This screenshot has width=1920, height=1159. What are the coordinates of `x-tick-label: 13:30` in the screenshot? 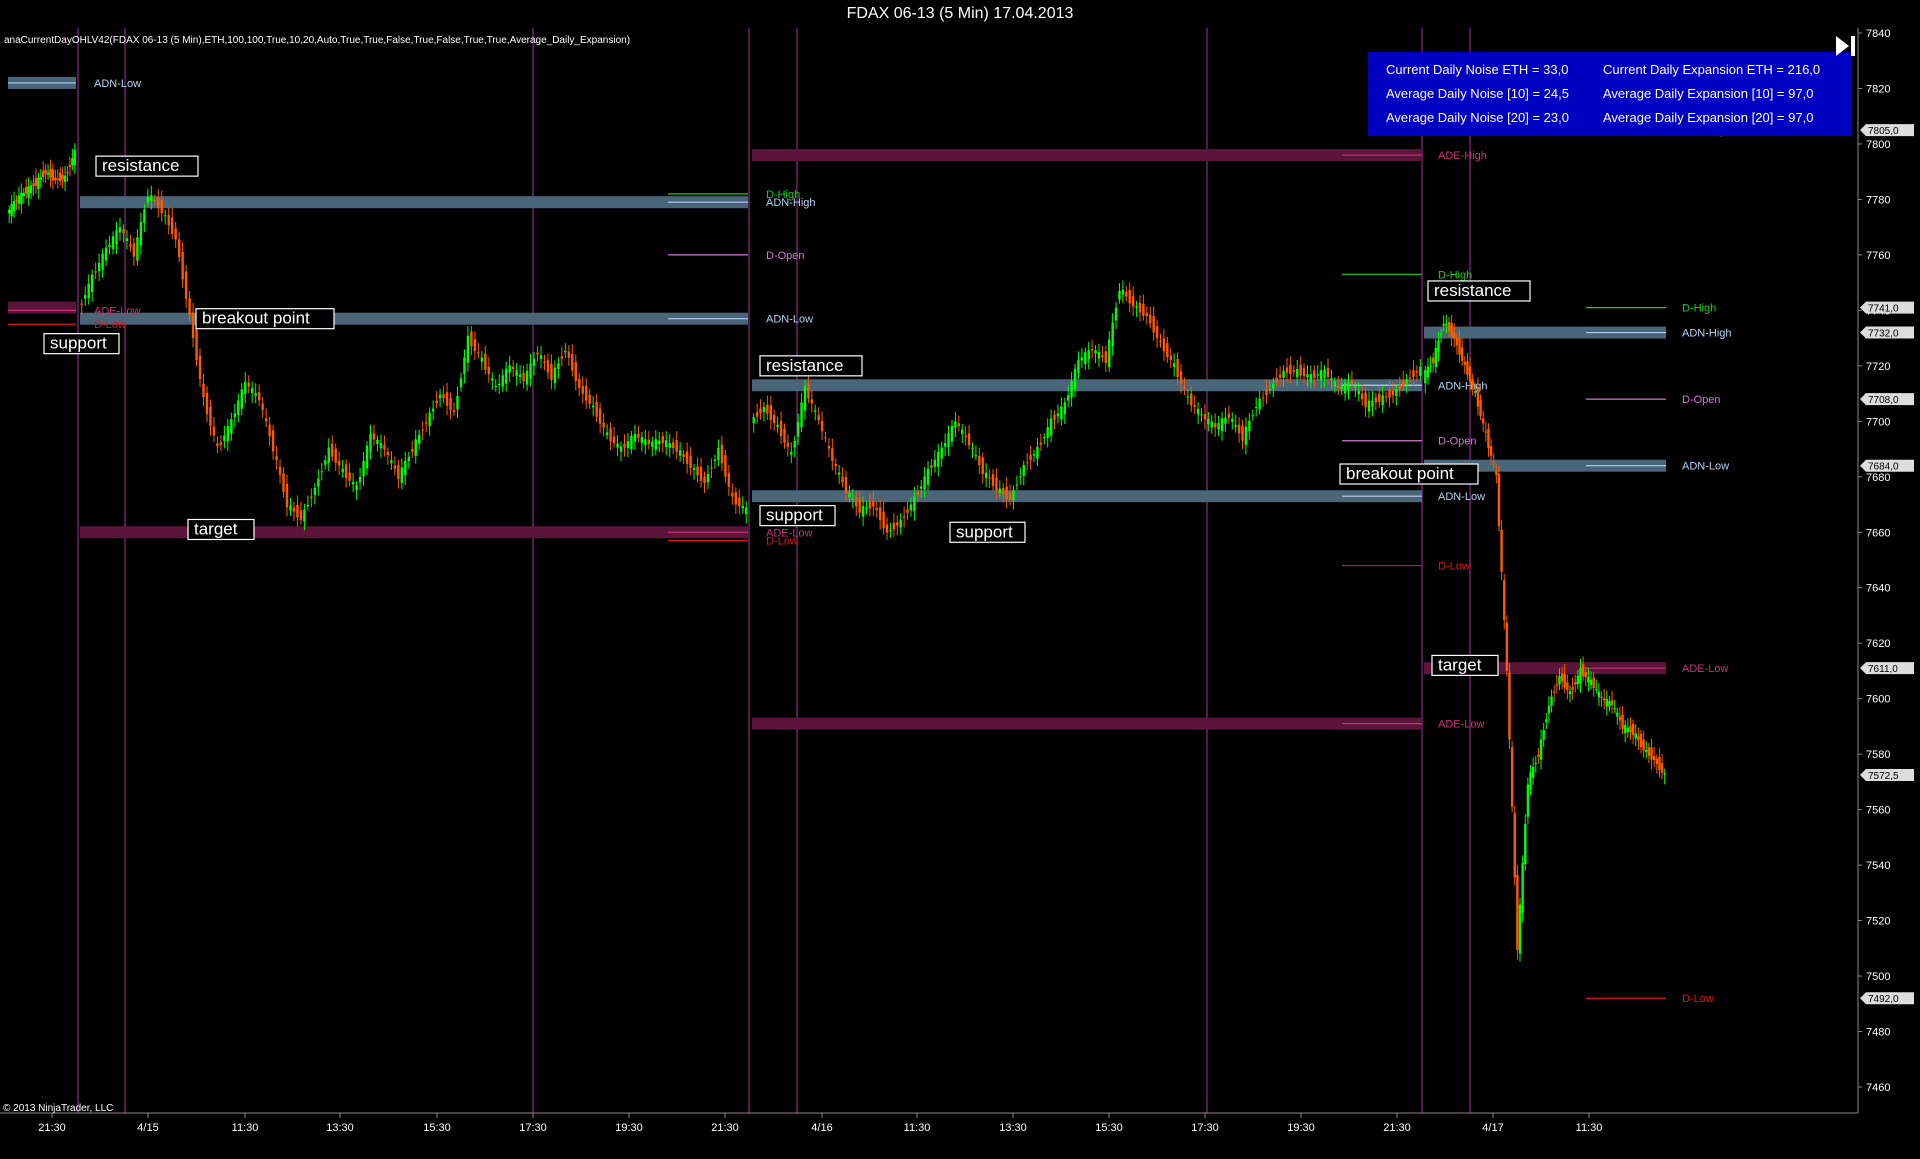 It's located at (340, 1128).